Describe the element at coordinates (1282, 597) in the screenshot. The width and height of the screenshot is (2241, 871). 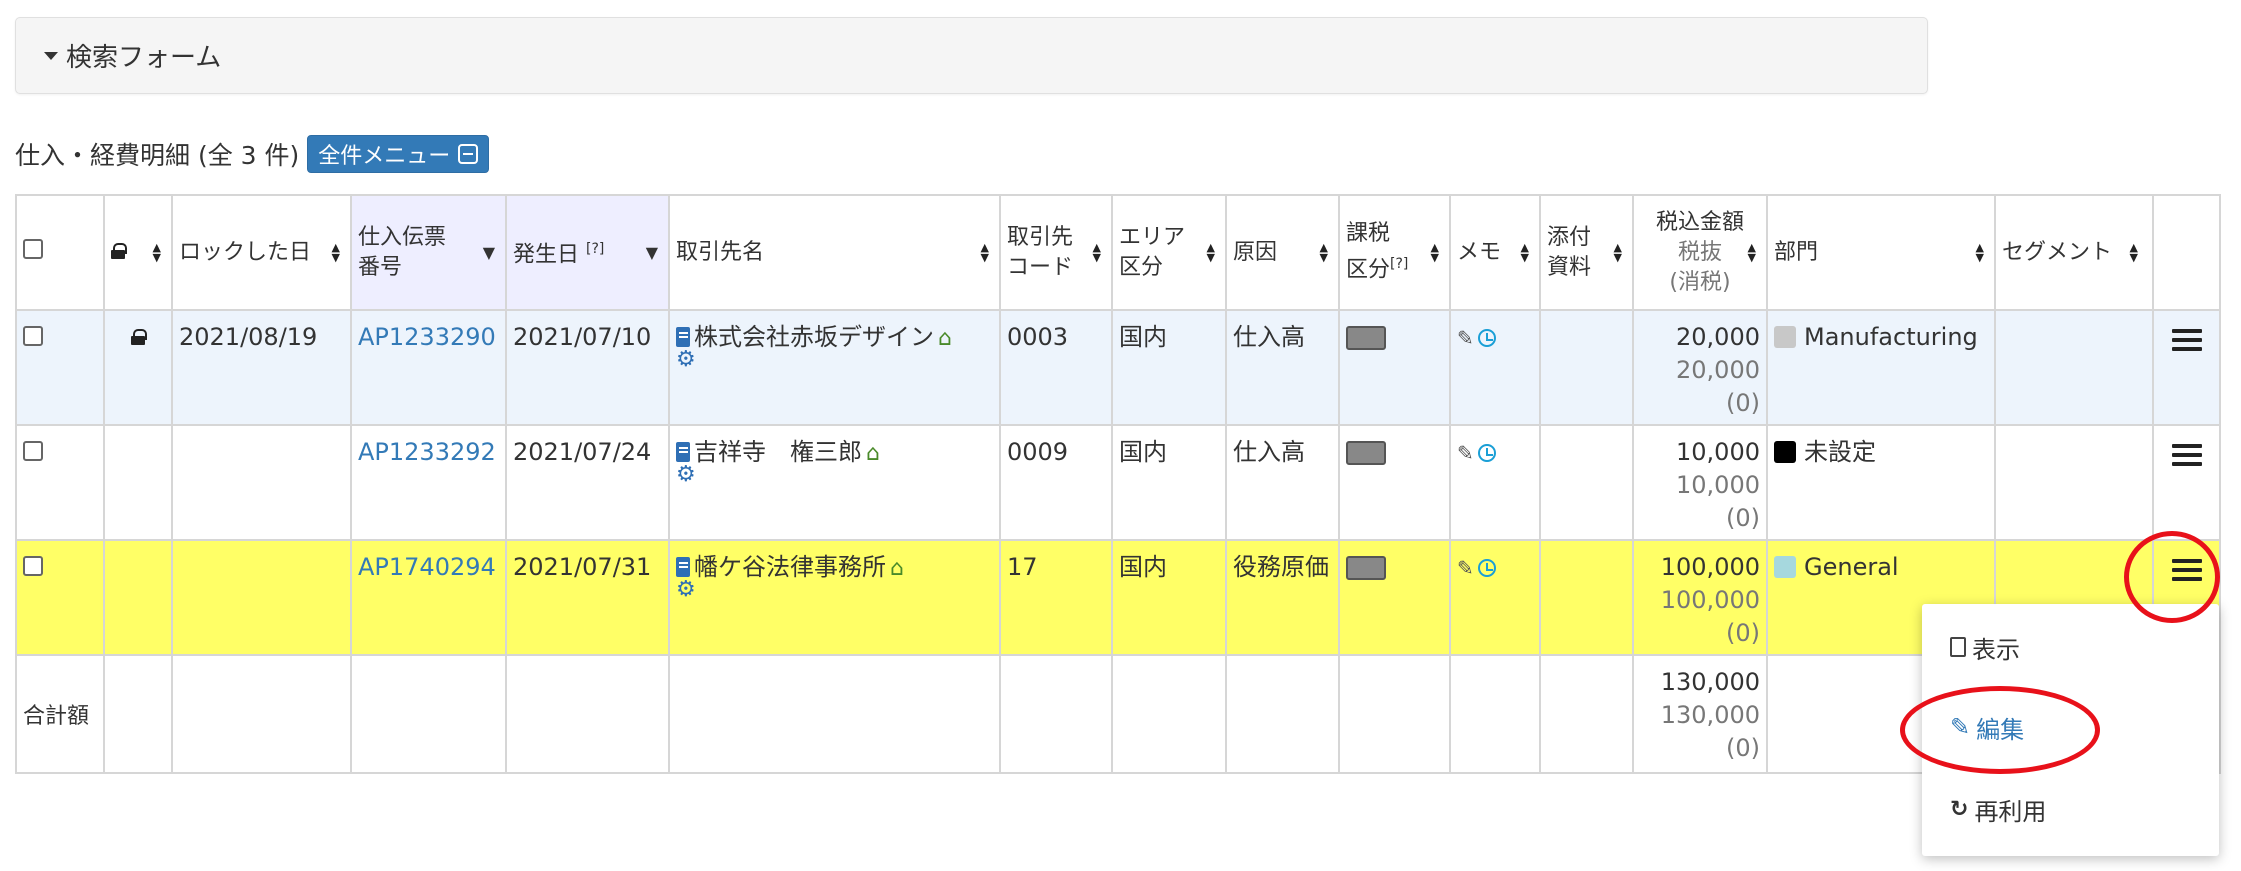
I see `cause-cell: 役務原価` at that location.